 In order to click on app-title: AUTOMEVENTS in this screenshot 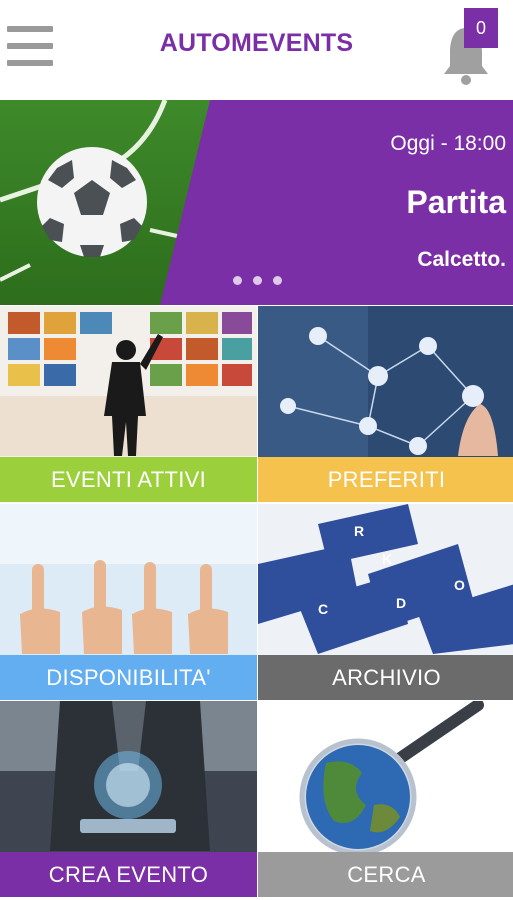, I will do `click(256, 43)`.